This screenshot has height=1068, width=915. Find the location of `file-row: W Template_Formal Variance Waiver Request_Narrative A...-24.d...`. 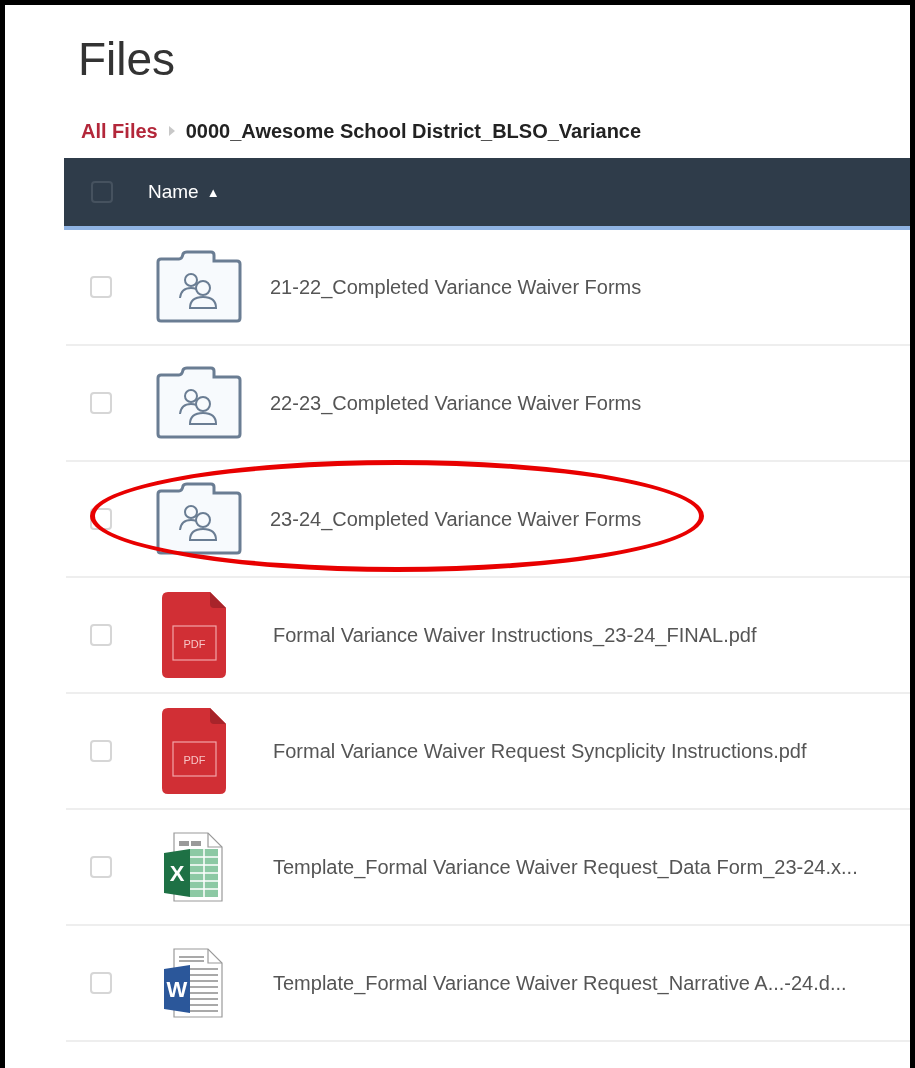

file-row: W Template_Formal Variance Waiver Request_Narrative A...-24.d... is located at coordinates (488, 984).